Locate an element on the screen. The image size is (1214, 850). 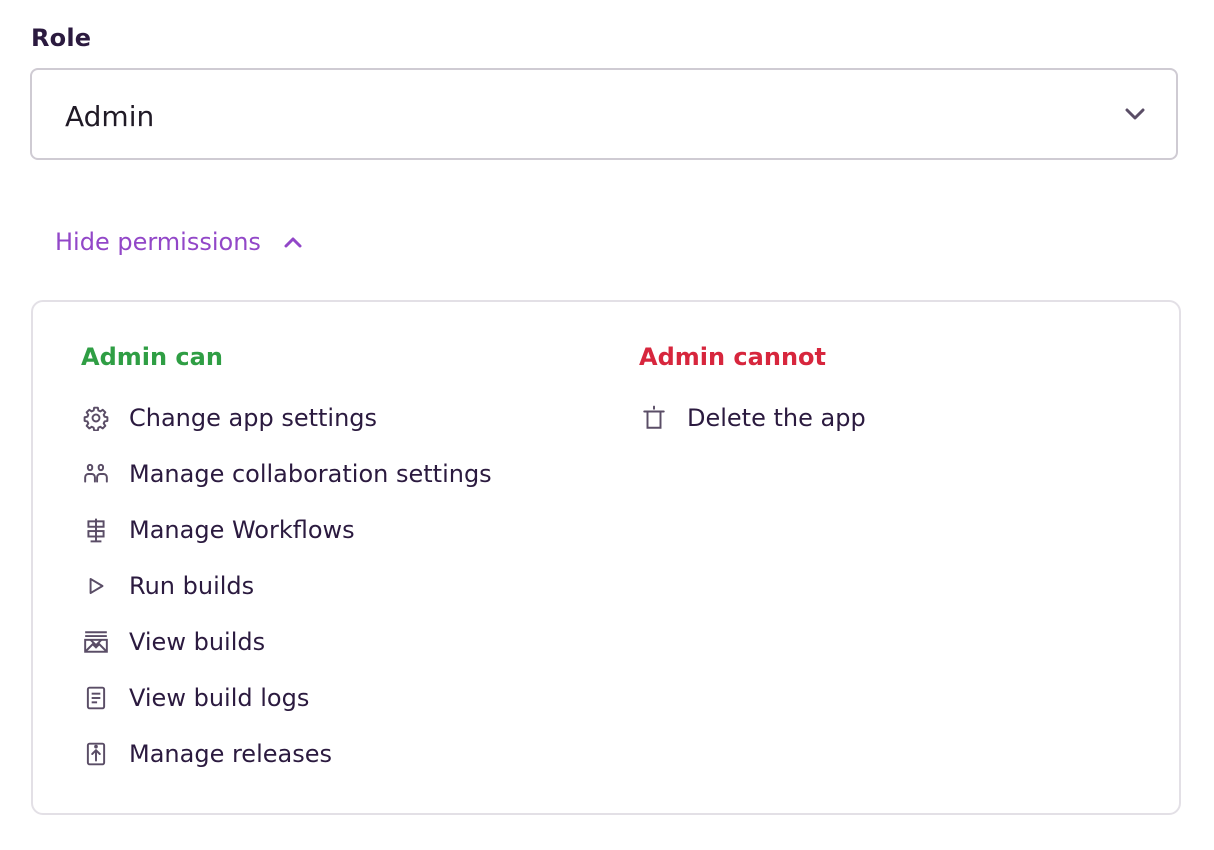
permission-item: View build logs is located at coordinates (286, 698).